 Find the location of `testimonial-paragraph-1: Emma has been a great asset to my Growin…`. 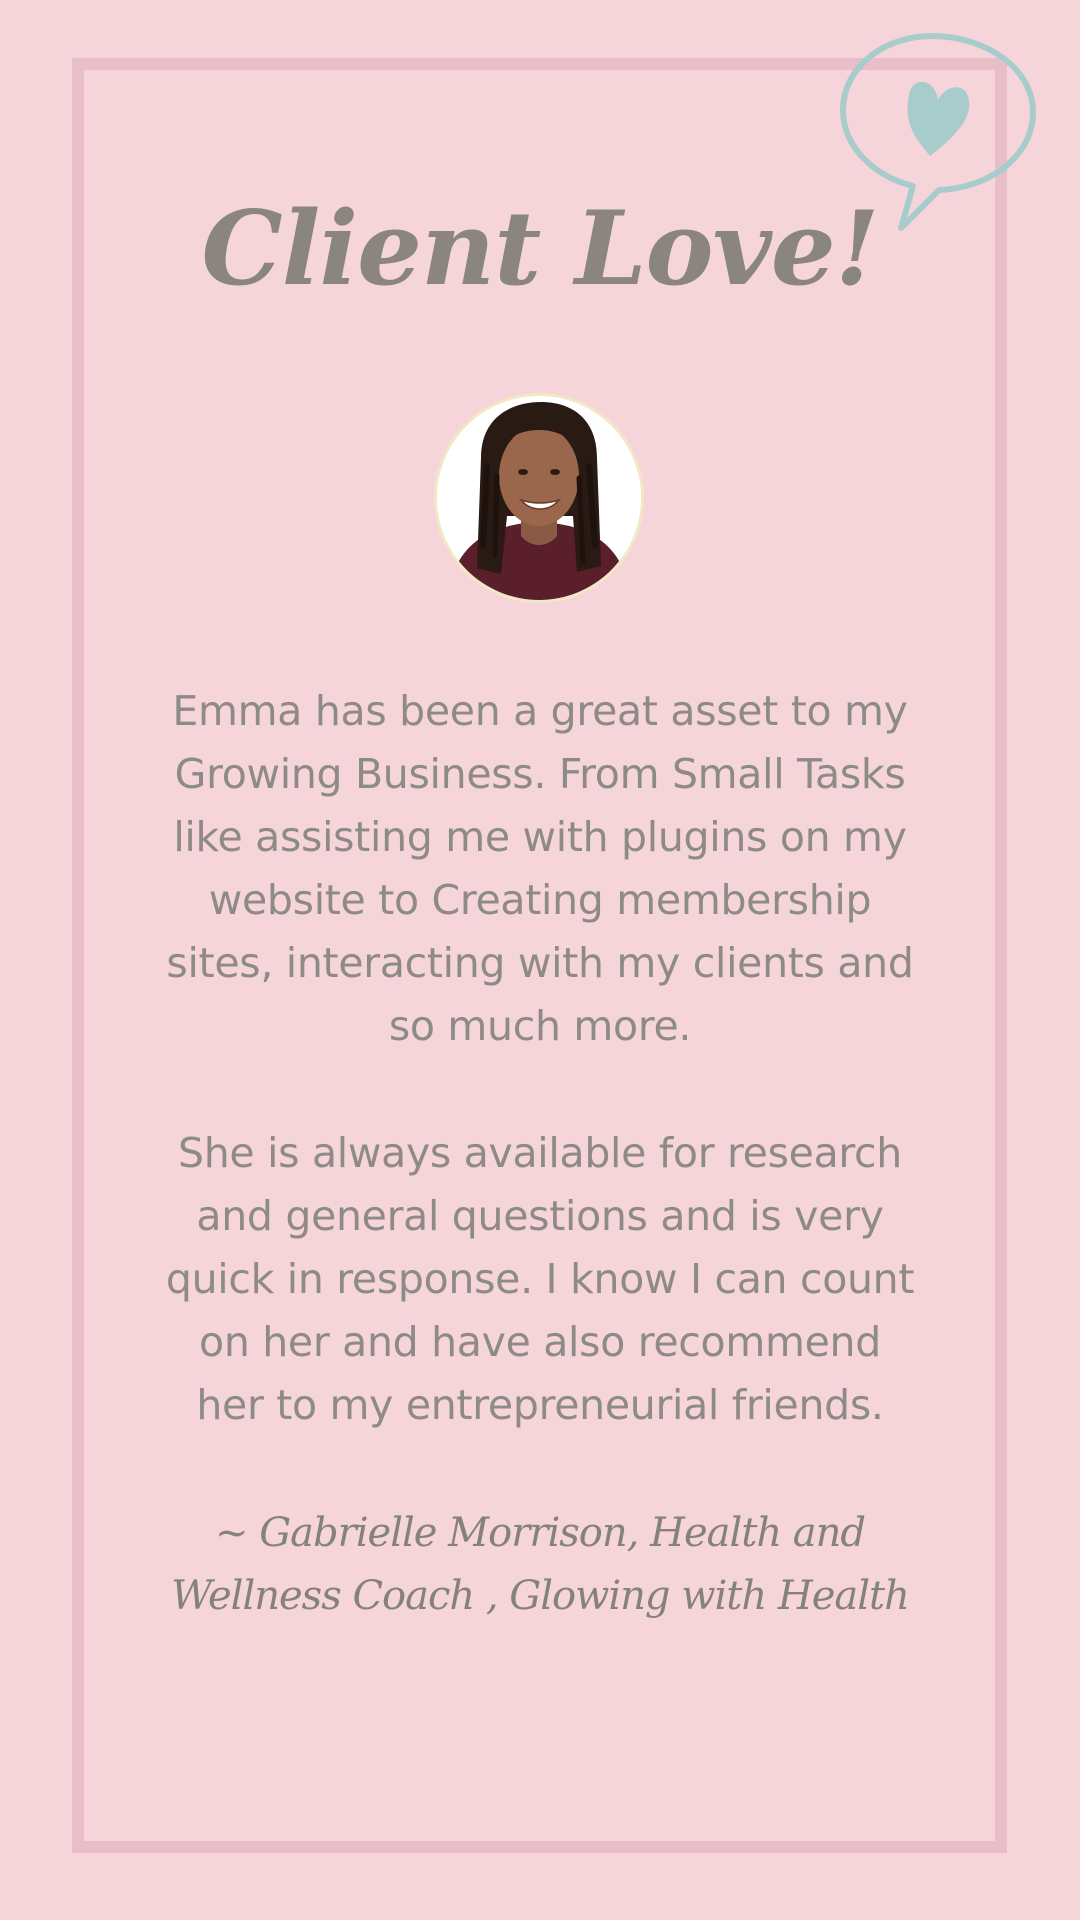

testimonial-paragraph-1: Emma has been a great asset to my Growin… is located at coordinates (540, 868).